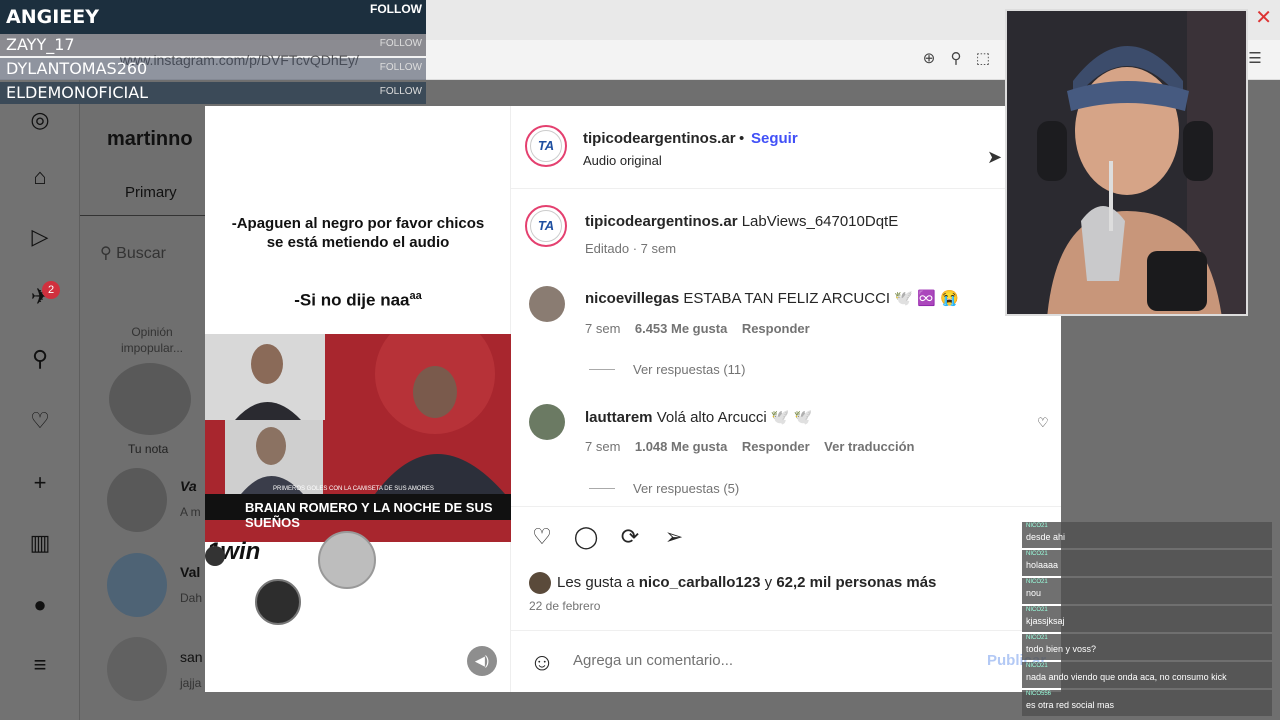 The image size is (1280, 720). What do you see at coordinates (482, 661) in the screenshot?
I see `volume-icon: ◀)` at bounding box center [482, 661].